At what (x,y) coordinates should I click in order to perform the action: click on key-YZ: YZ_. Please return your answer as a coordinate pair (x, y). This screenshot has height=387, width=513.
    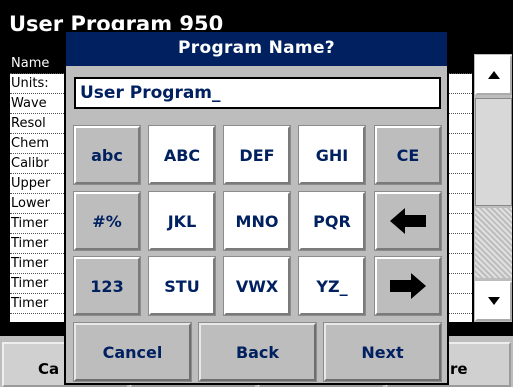
    Looking at the image, I should click on (332, 286).